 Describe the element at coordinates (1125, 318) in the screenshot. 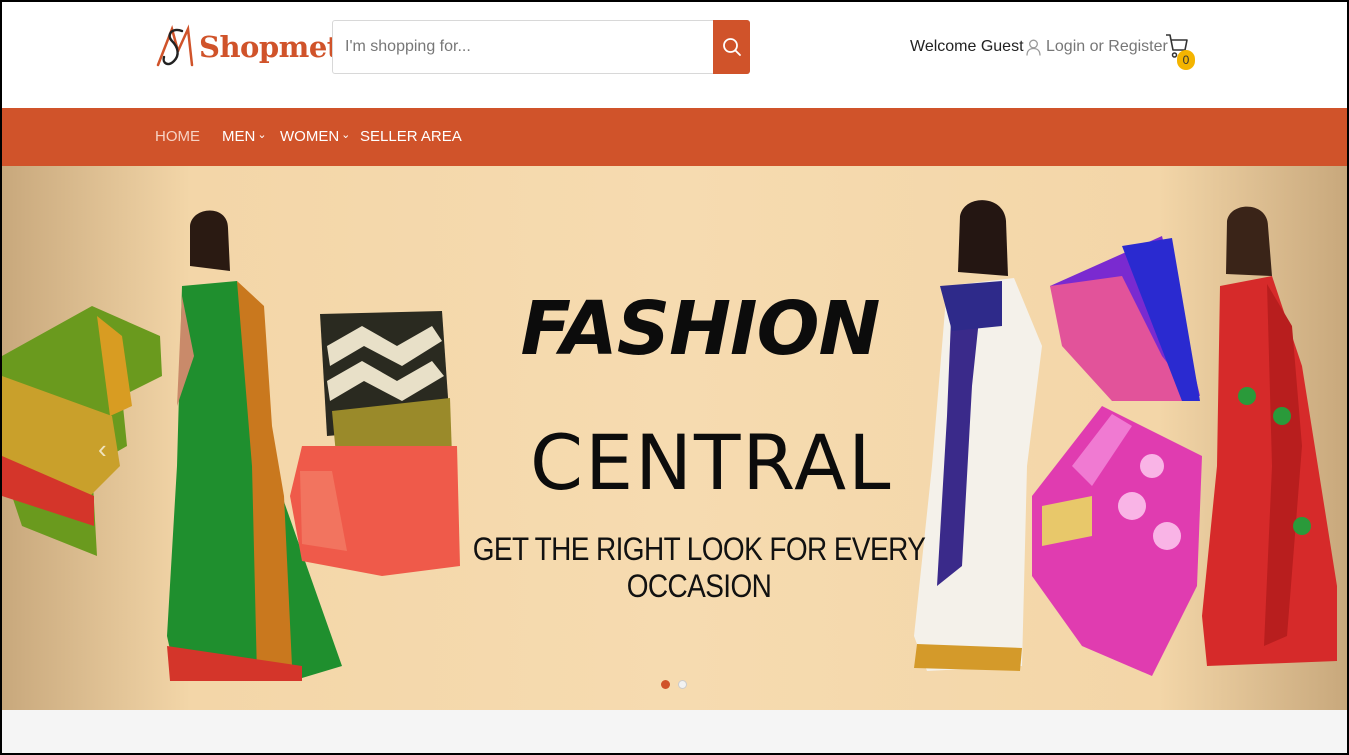

I see `folded-saree-blue-pink` at that location.